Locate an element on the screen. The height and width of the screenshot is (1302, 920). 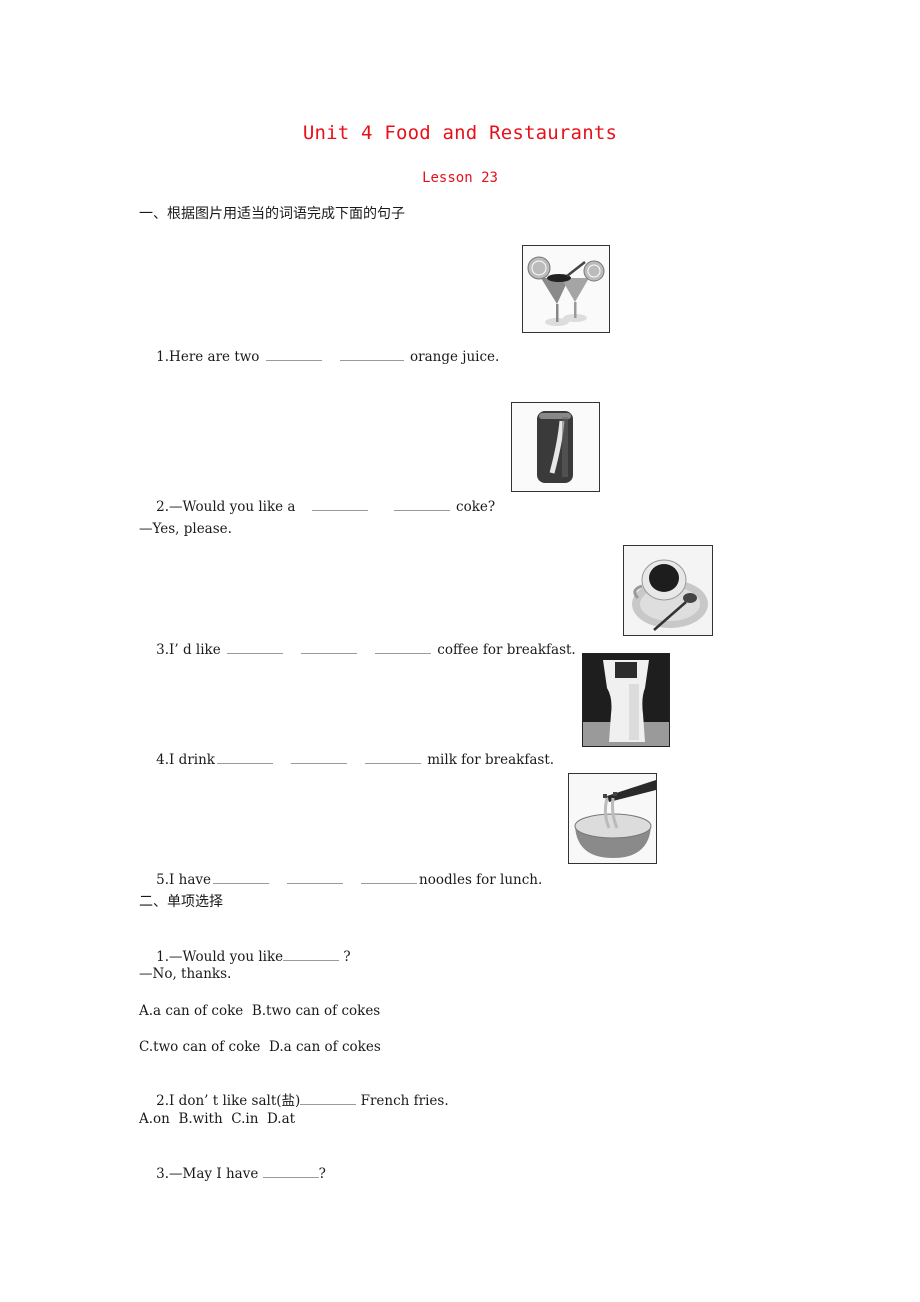
coffee-picture is located at coordinates (668, 590).